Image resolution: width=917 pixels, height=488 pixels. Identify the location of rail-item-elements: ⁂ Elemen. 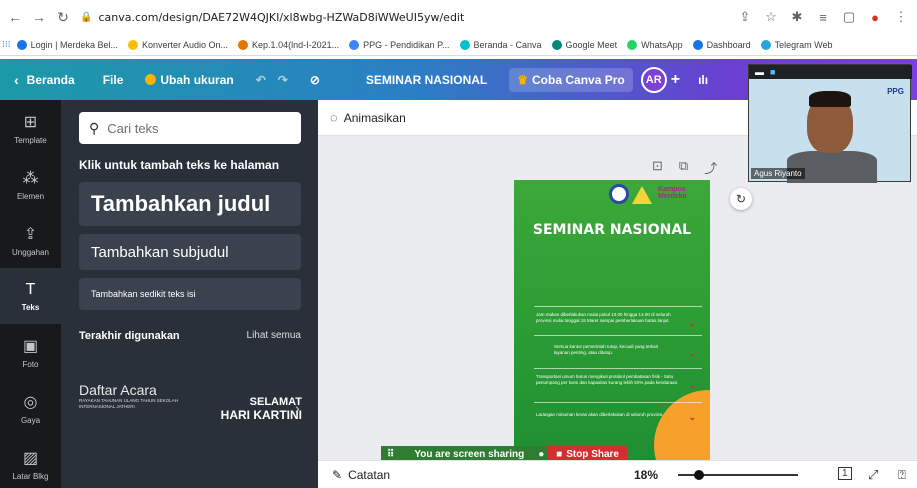
(30, 184).